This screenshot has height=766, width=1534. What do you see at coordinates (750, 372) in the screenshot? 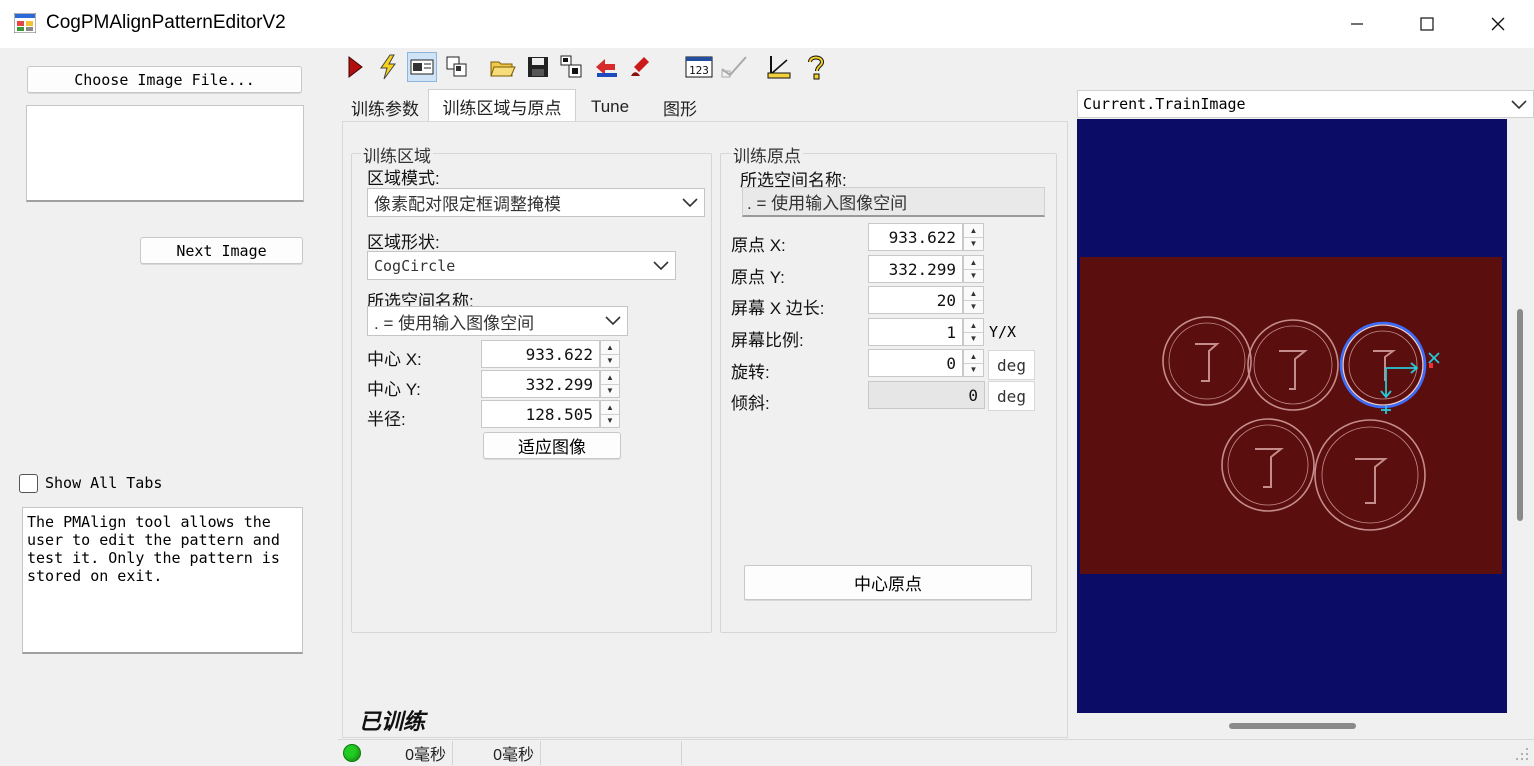
I see `rotation-label: 旋转:` at bounding box center [750, 372].